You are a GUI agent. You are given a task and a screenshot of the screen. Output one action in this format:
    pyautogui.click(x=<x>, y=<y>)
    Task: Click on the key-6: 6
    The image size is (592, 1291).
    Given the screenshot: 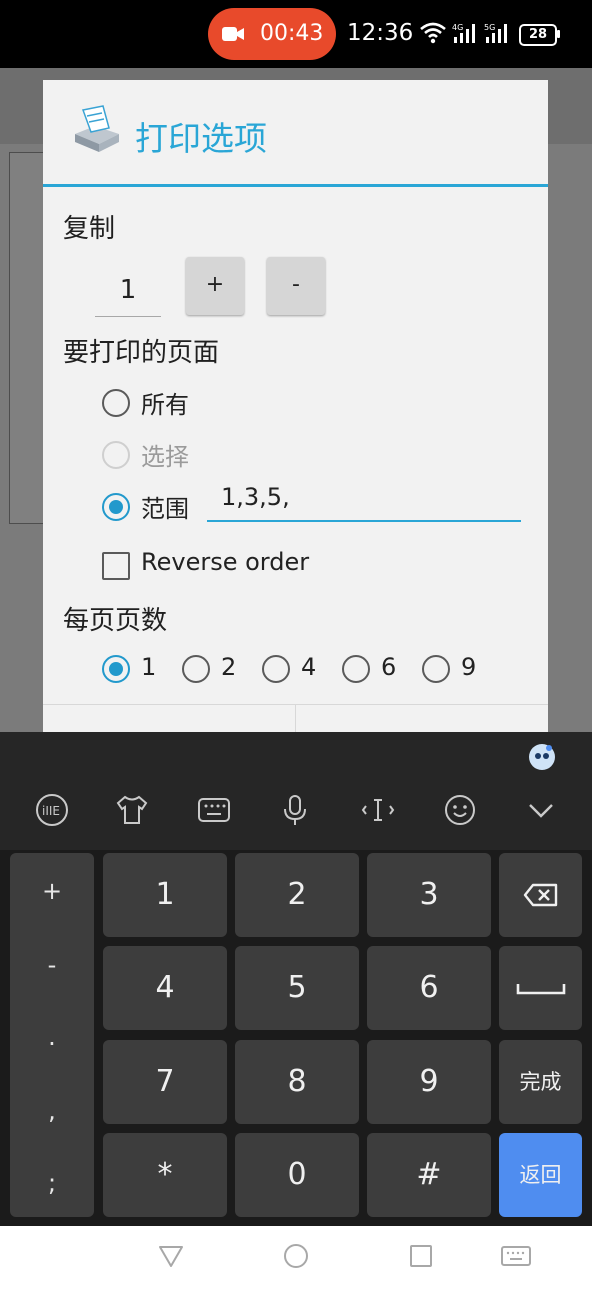 What is the action you would take?
    pyautogui.click(x=429, y=988)
    